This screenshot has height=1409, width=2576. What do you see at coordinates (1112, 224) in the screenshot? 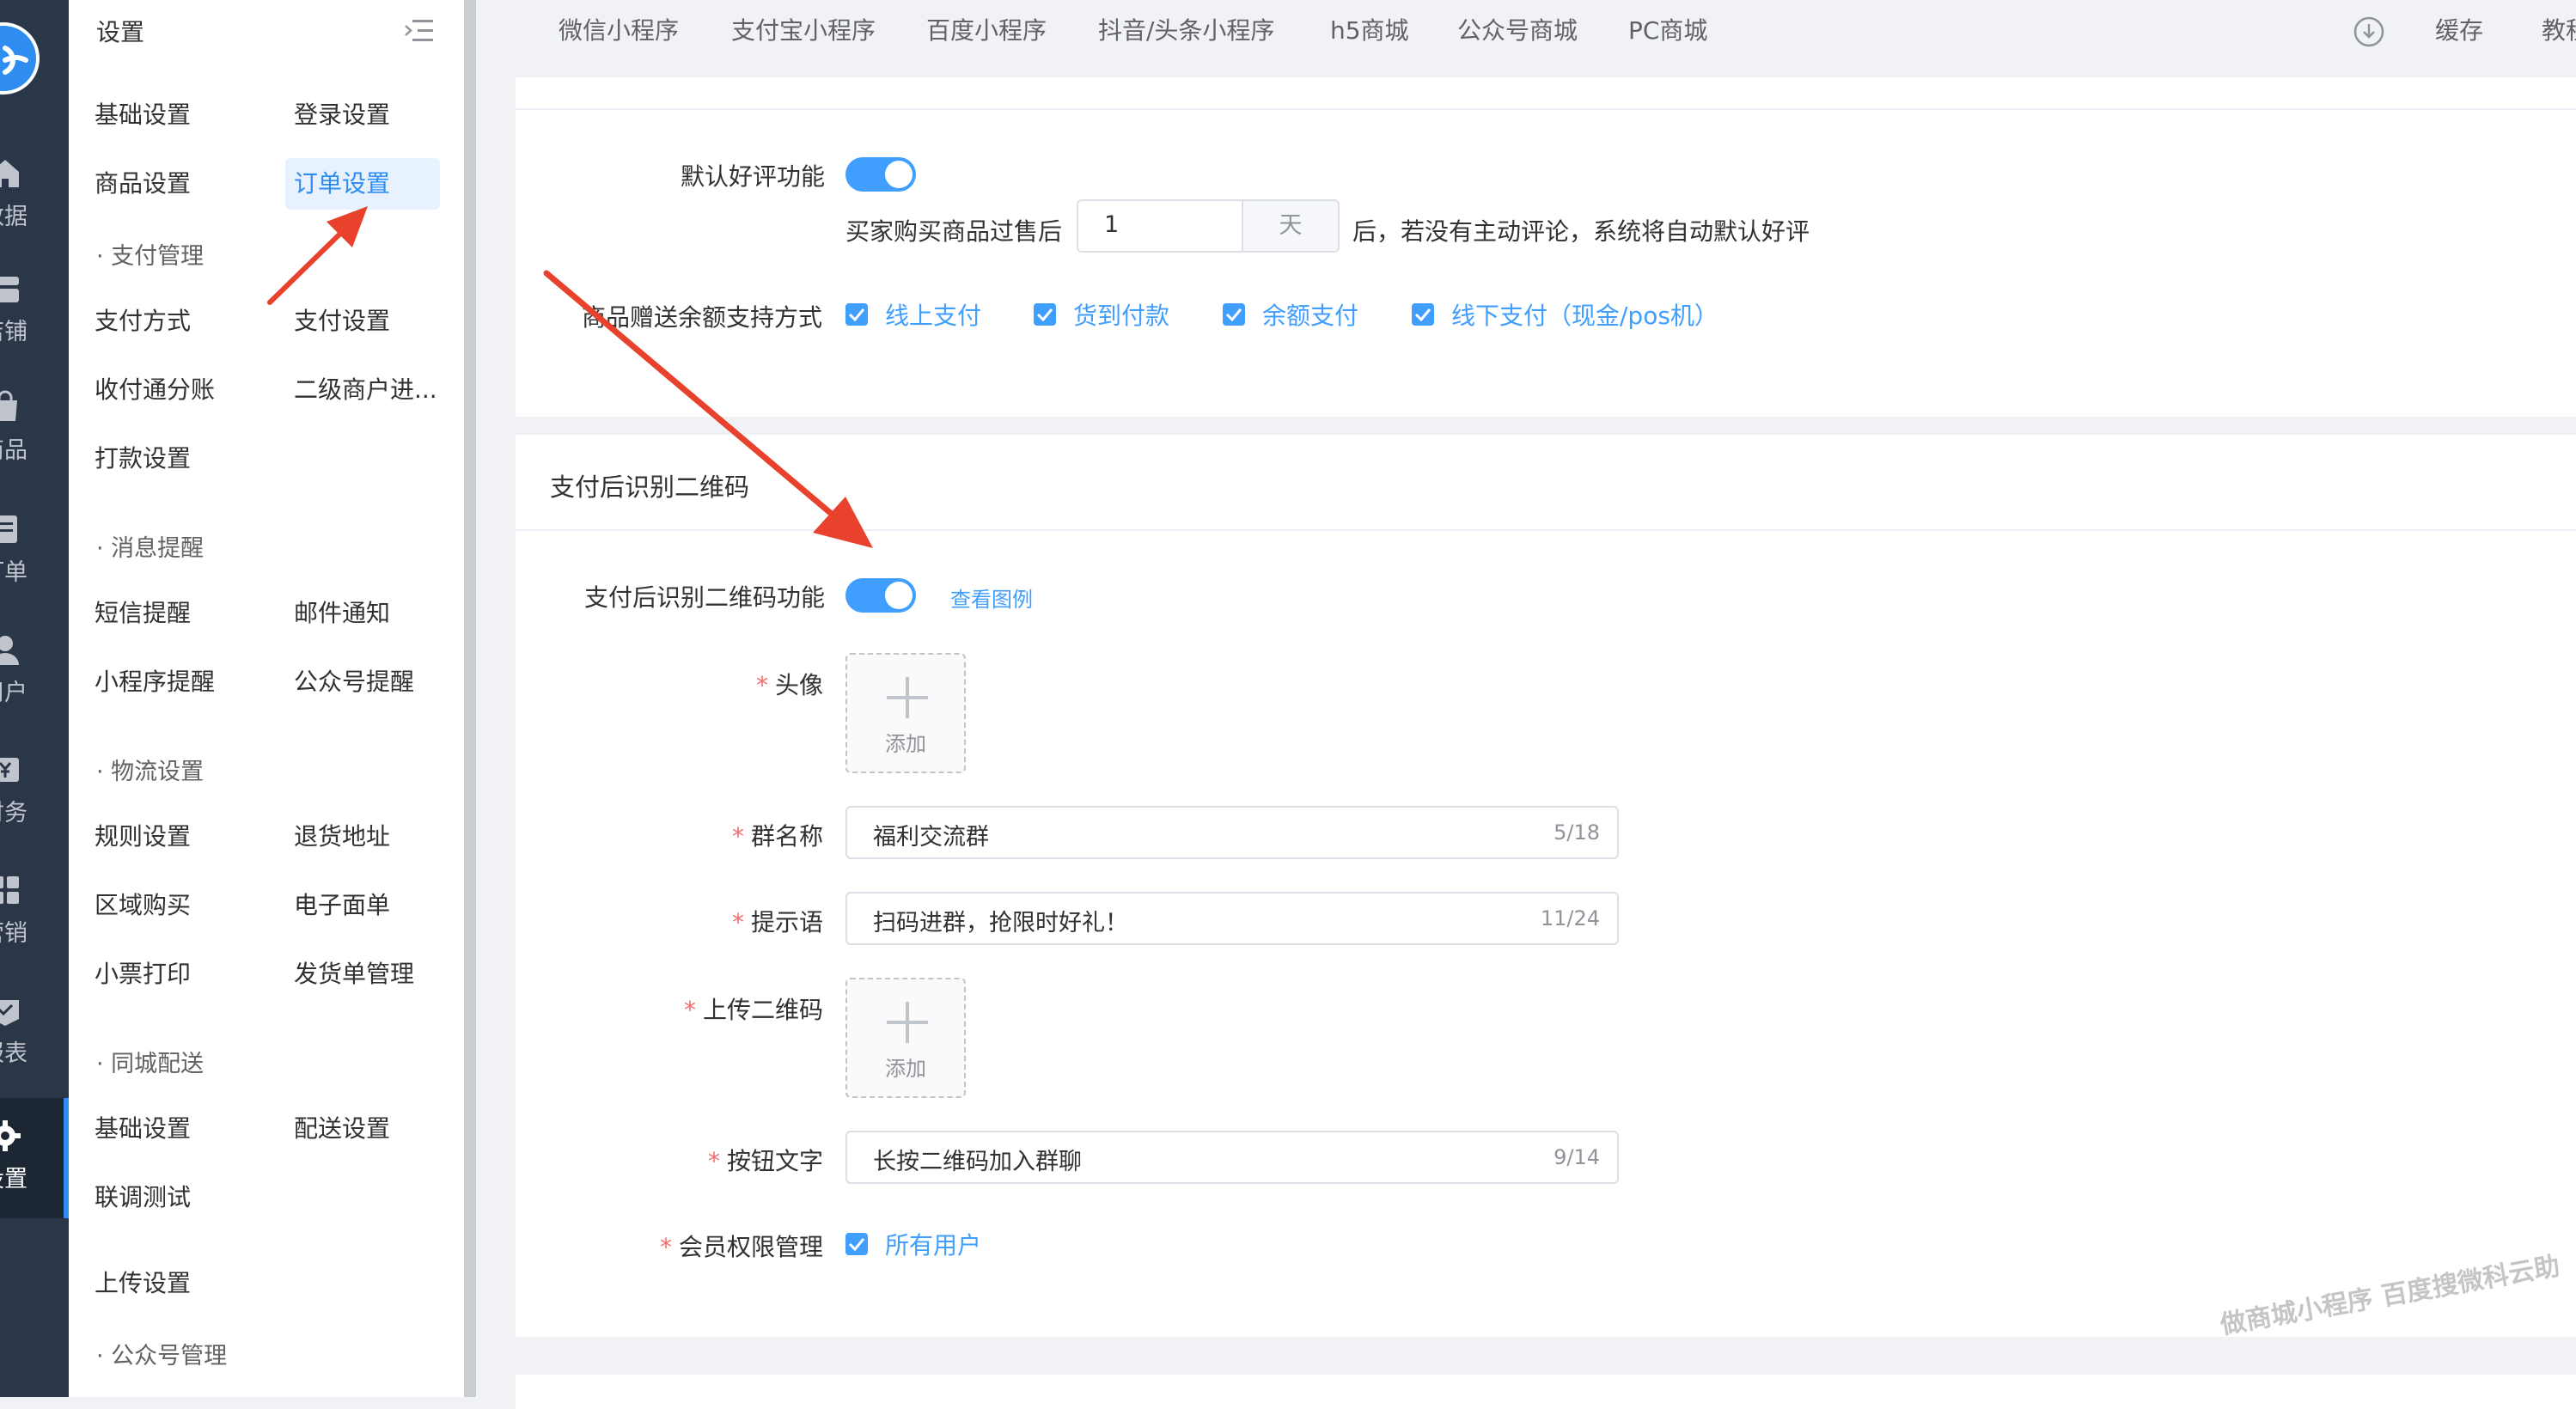
I see `review-days-value: 1` at bounding box center [1112, 224].